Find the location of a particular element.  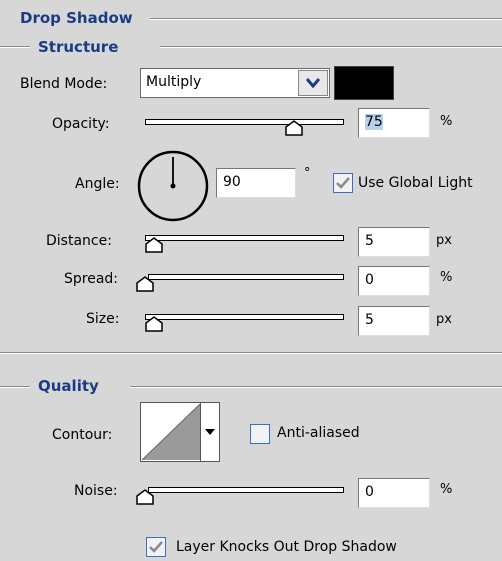

contour-picker is located at coordinates (180, 432).